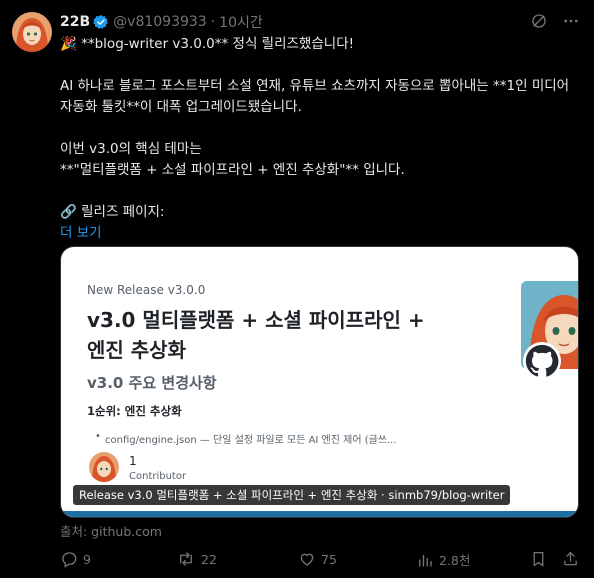 This screenshot has height=578, width=594. Describe the element at coordinates (232, 170) in the screenshot. I see `post-line-5: **"멀티플랫폼 + 소설 파이프라인 + 엔진 추상화"** 입니다.` at that location.